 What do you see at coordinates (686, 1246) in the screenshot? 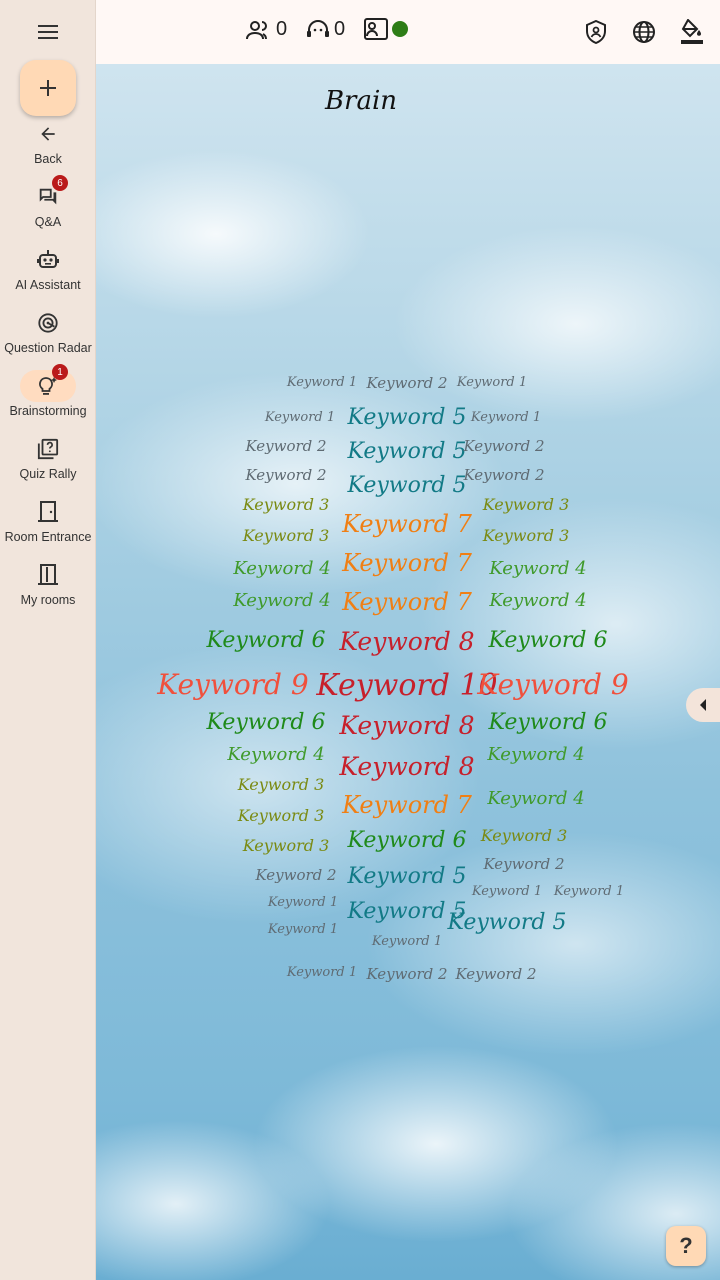
I see `help-button: ?` at bounding box center [686, 1246].